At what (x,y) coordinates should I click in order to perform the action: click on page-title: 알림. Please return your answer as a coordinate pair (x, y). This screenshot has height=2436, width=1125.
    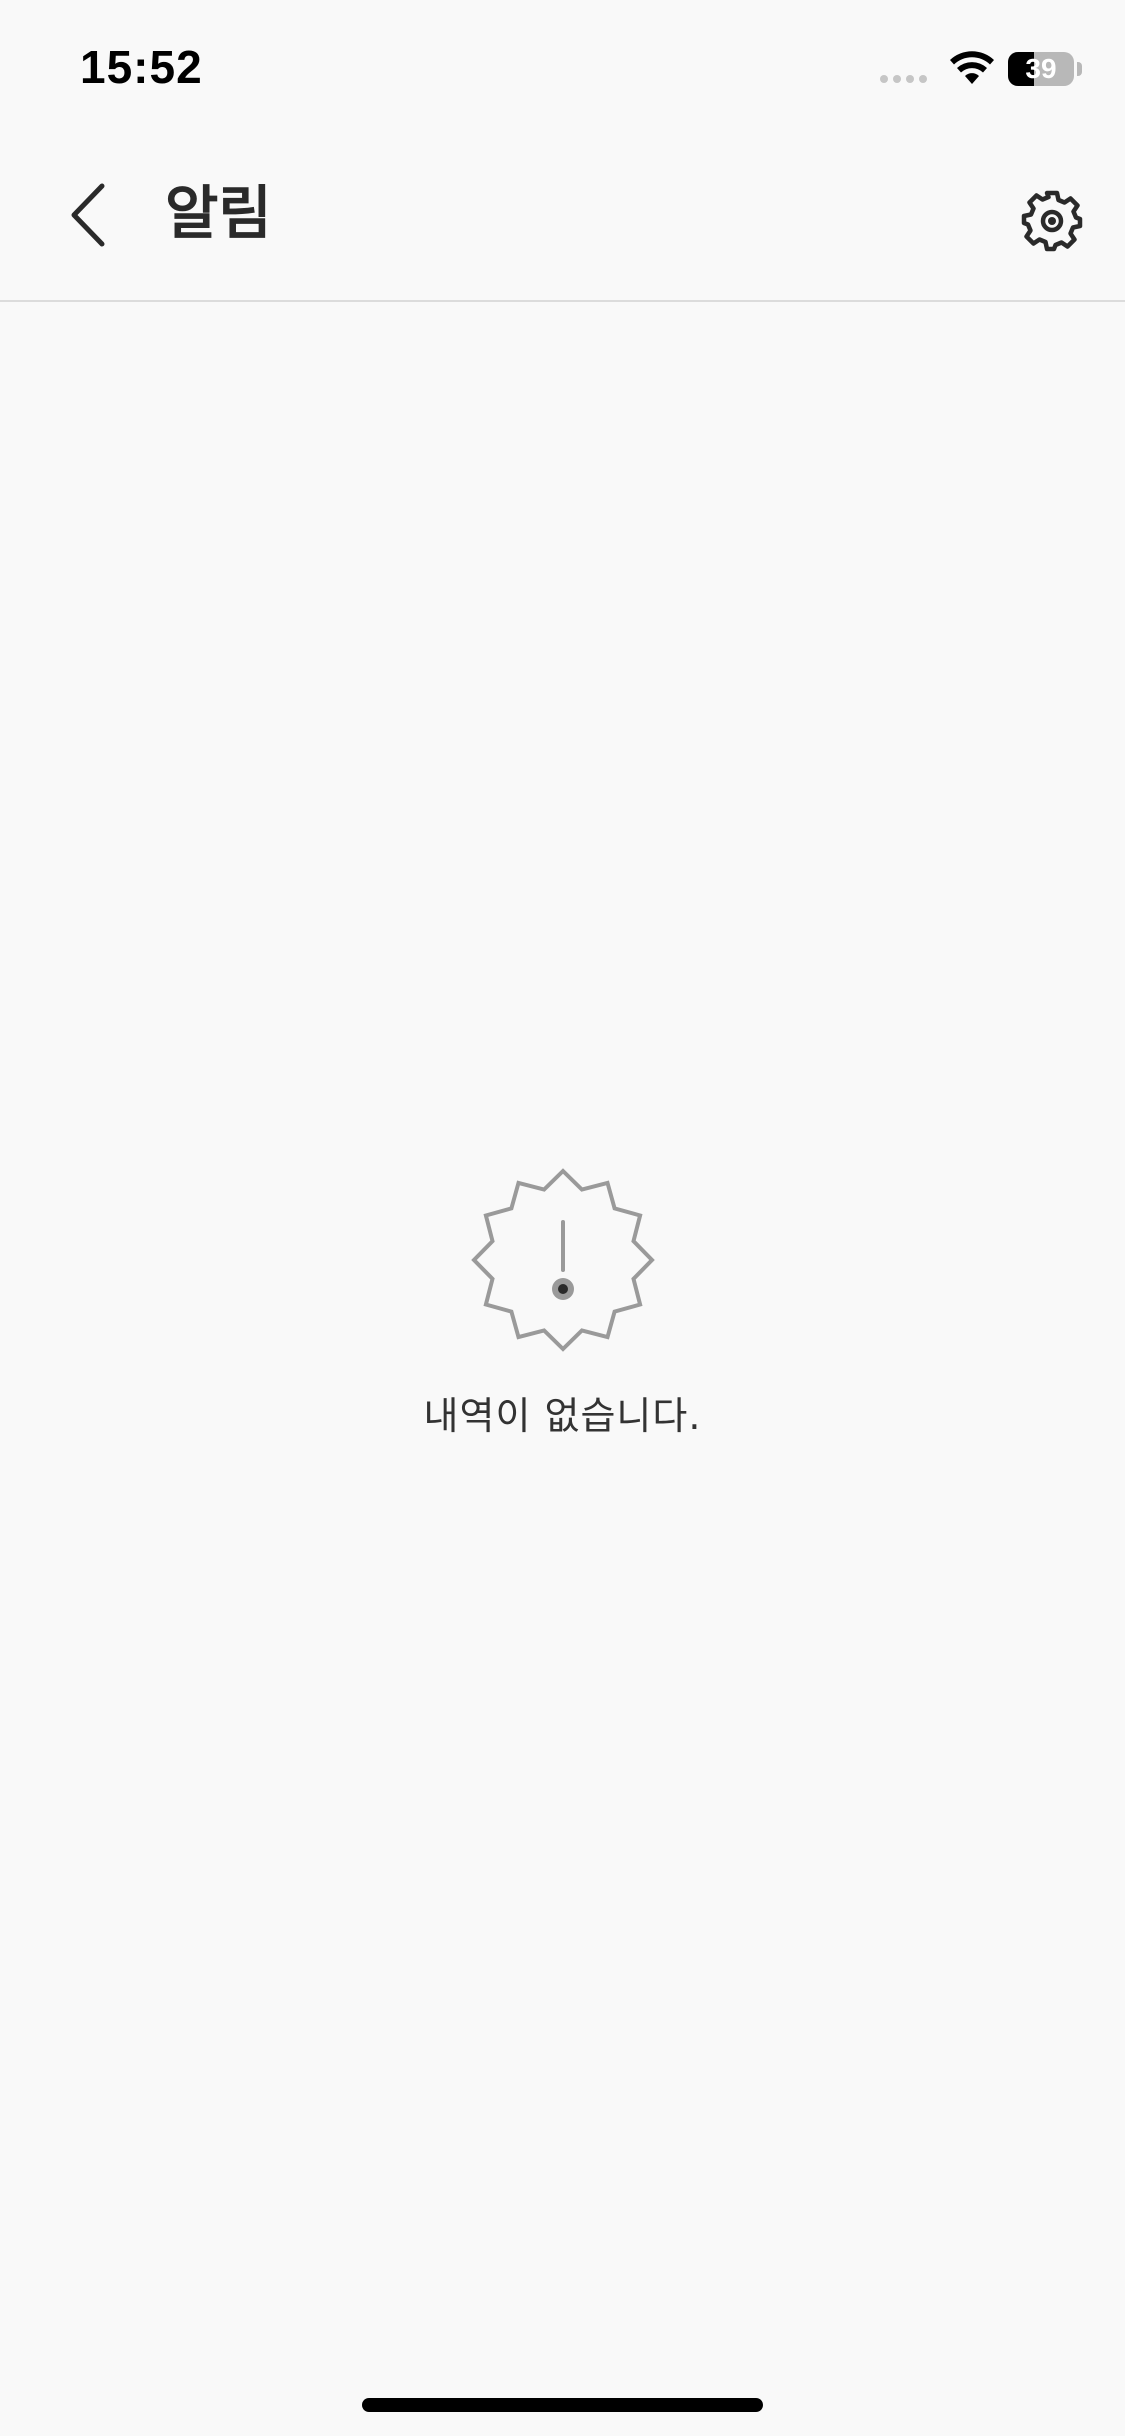
    Looking at the image, I should click on (218, 213).